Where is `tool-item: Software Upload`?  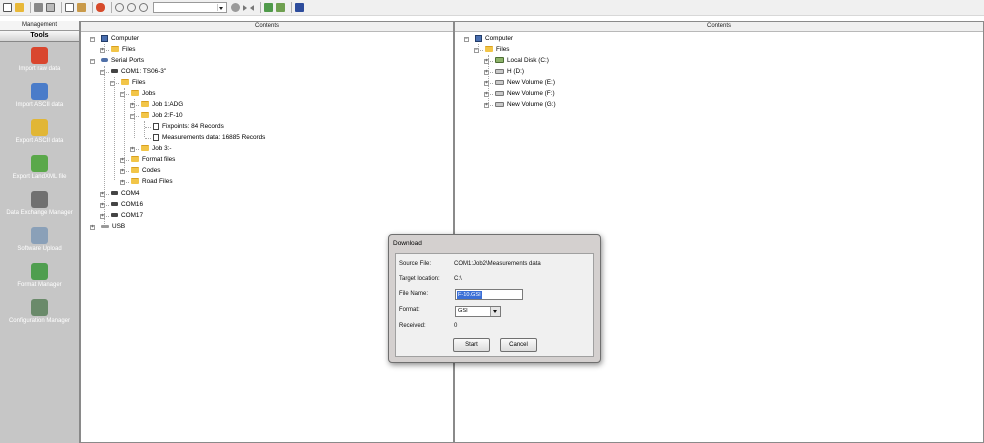
tool-item: Software Upload is located at coordinates (39, 239).